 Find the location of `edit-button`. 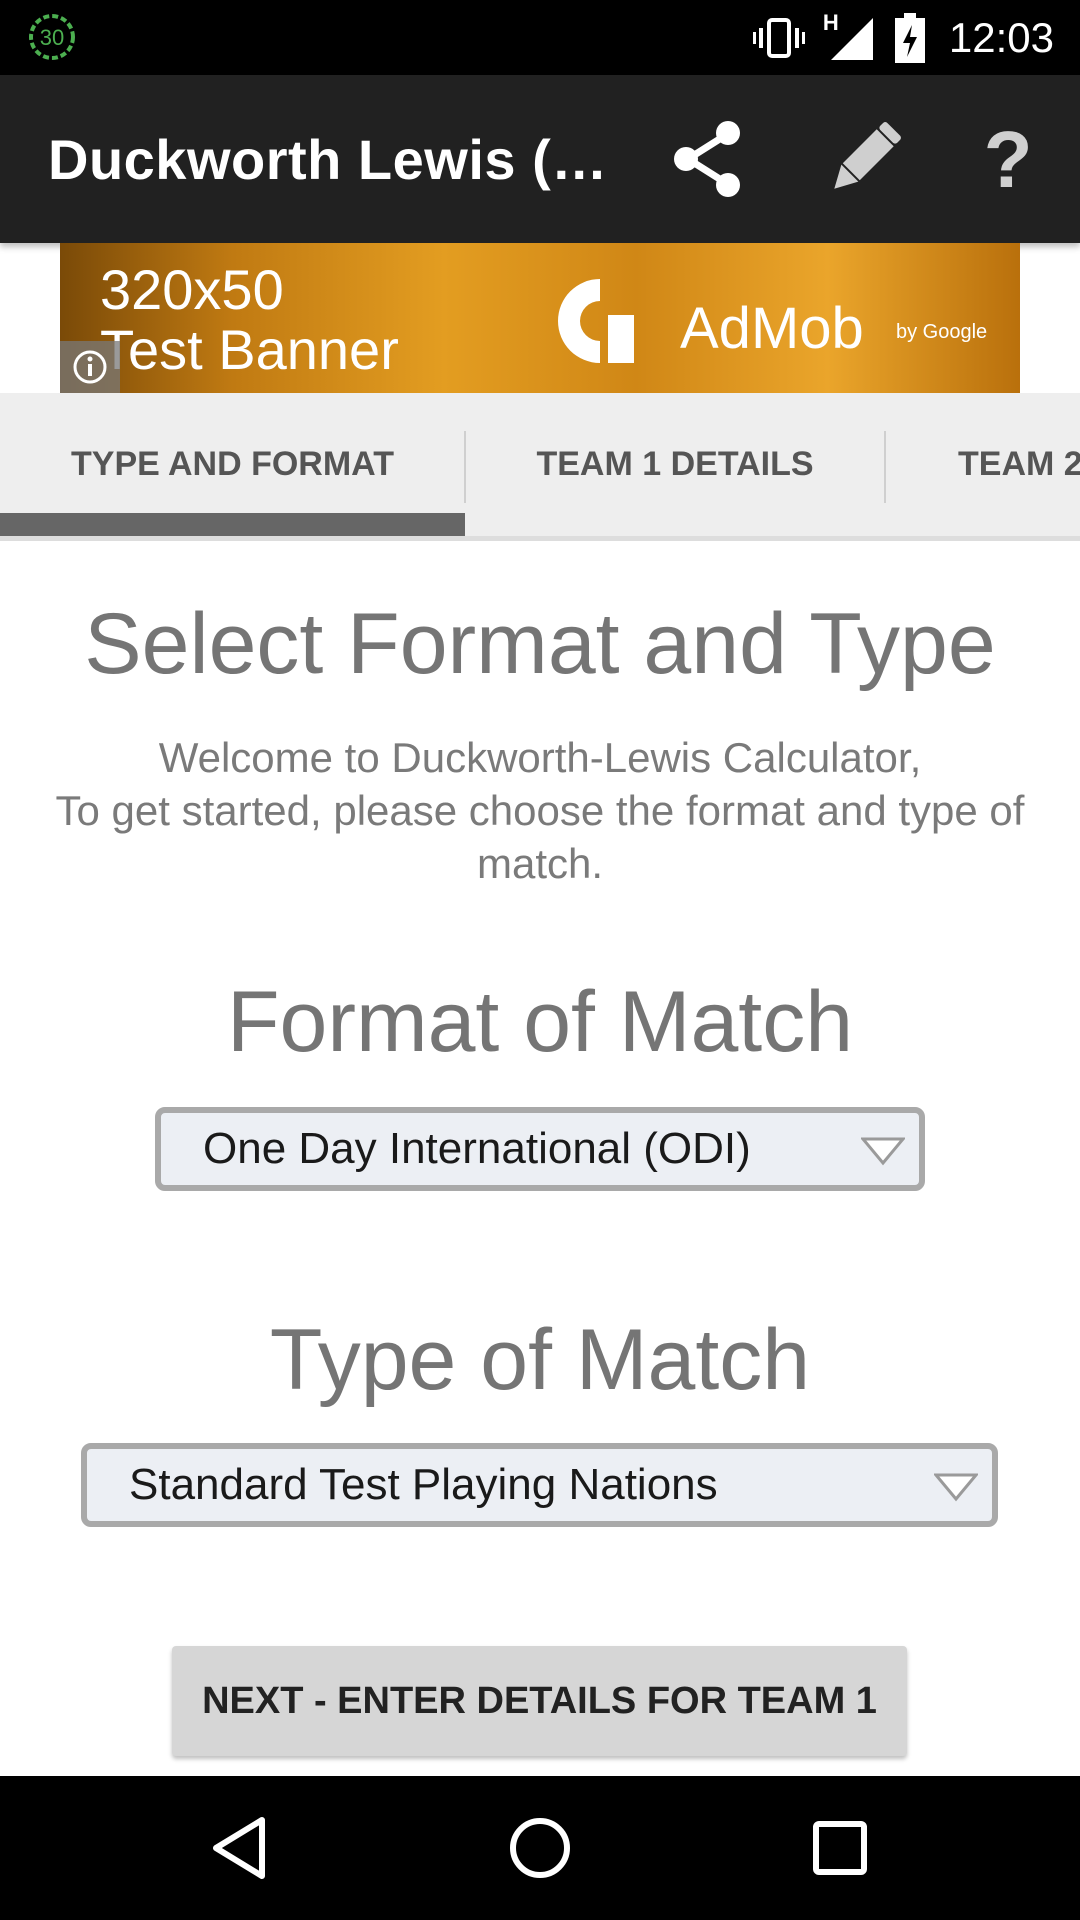

edit-button is located at coordinates (864, 159).